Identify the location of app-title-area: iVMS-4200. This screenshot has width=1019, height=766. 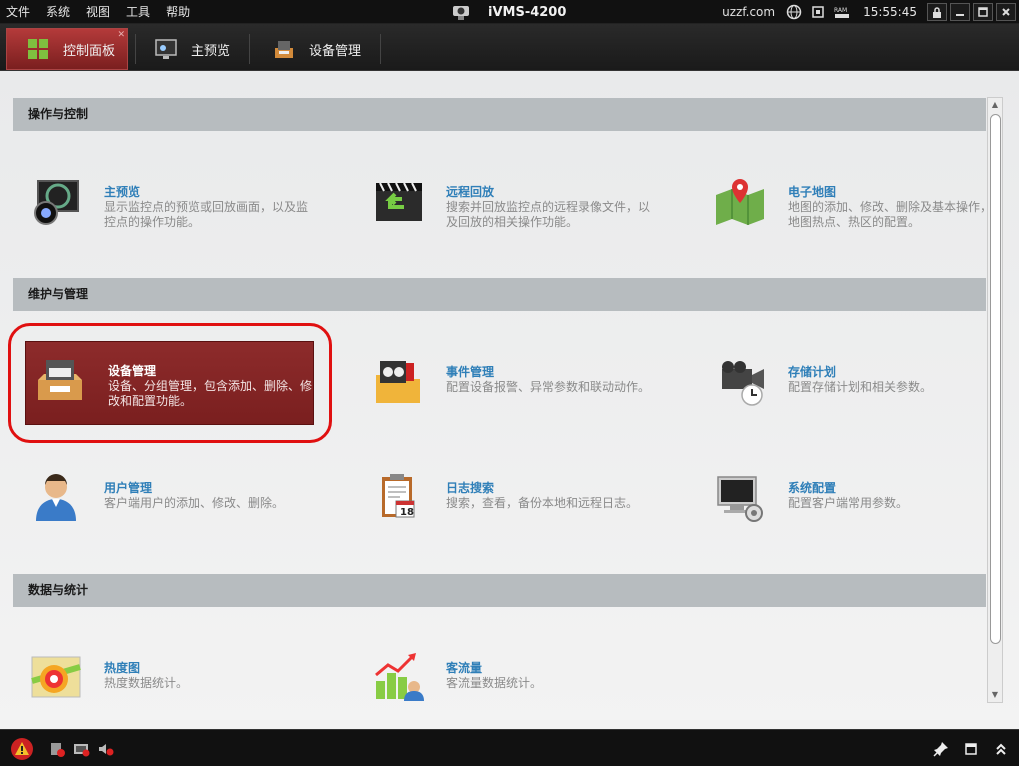
(508, 12).